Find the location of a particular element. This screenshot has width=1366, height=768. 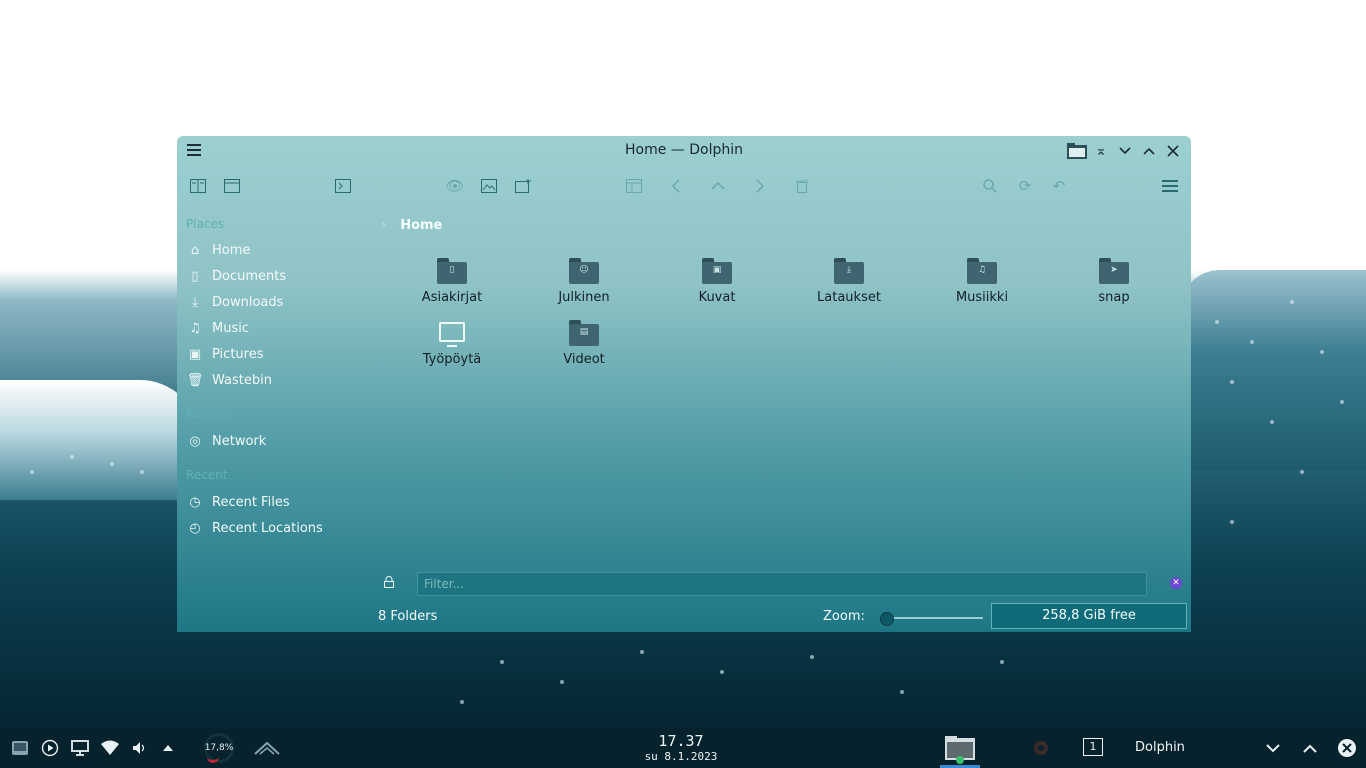

sidebar-item-documents: ▯ Documents is located at coordinates (278, 276).